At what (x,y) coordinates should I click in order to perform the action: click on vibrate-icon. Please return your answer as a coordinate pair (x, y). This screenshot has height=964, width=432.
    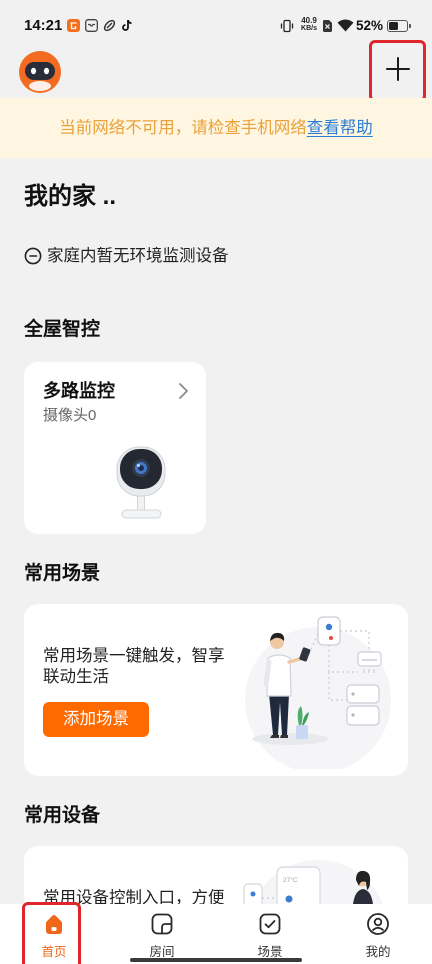
    Looking at the image, I should click on (287, 26).